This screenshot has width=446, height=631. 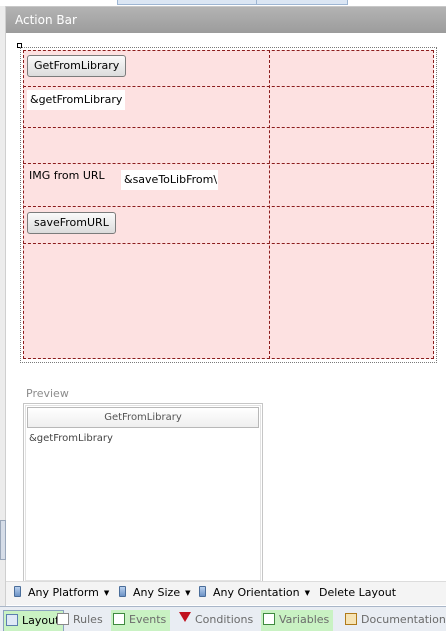 I want to click on img-from-url-label: IMG from URL, so click(x=67, y=175).